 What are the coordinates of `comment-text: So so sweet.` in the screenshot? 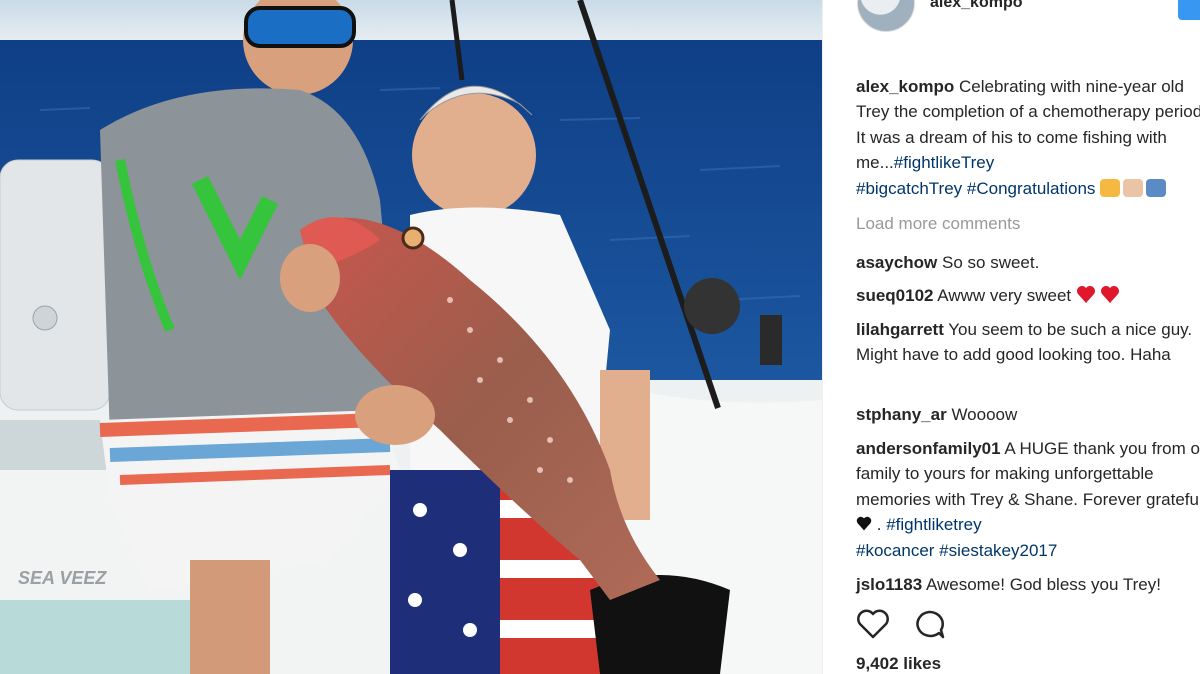 It's located at (991, 262).